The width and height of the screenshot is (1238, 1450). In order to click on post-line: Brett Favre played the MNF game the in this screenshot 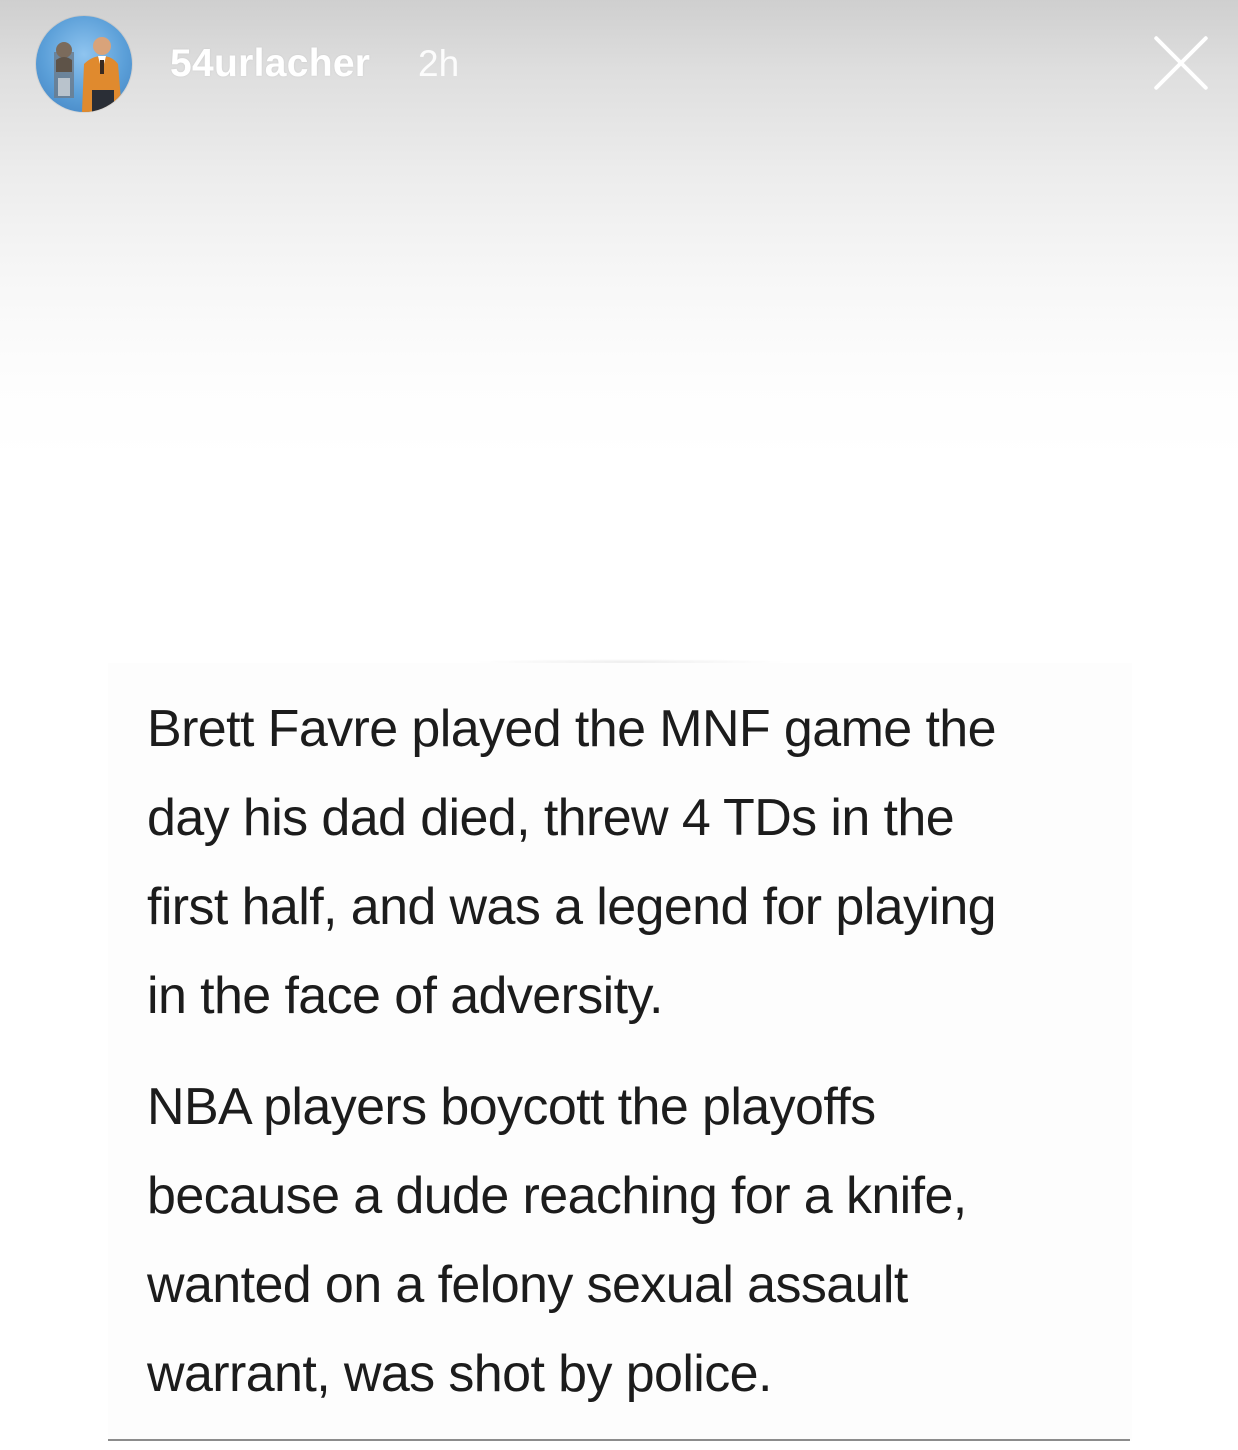, I will do `click(572, 729)`.